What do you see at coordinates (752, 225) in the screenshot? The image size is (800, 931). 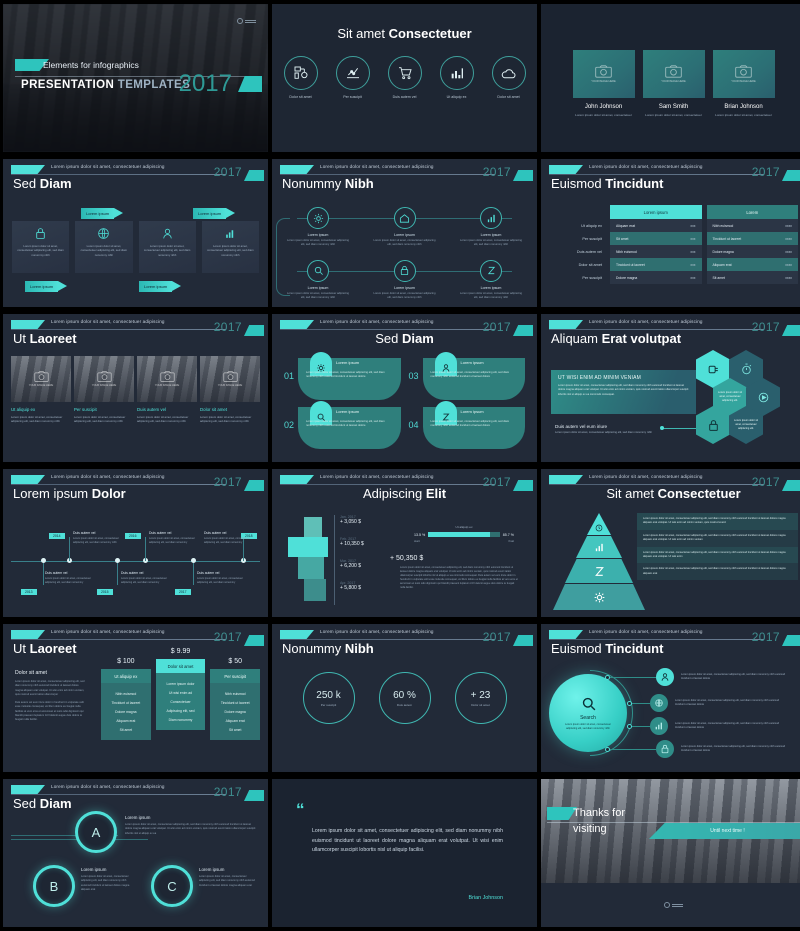 I see `table-row: Nibh euismod xxxx` at bounding box center [752, 225].